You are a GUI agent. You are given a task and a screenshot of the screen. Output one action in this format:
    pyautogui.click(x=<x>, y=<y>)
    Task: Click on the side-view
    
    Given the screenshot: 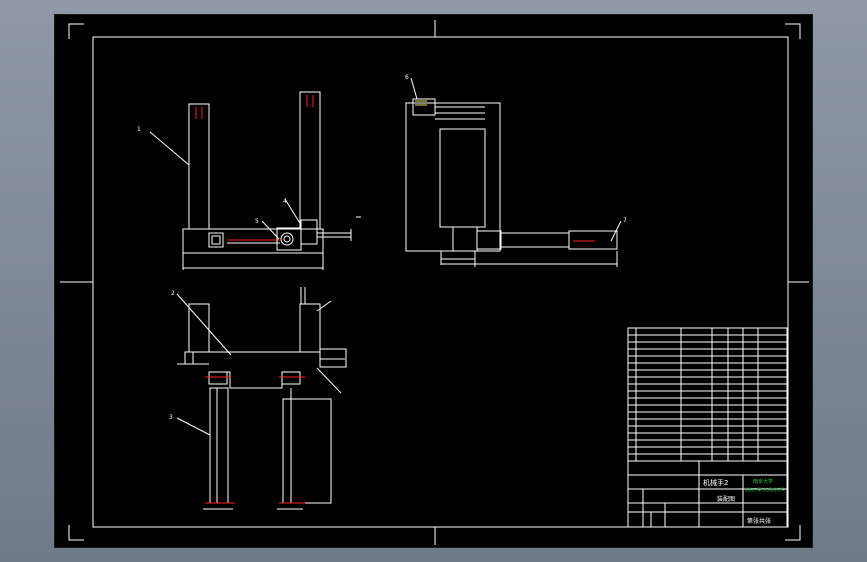 What is the action you would take?
    pyautogui.click(x=511, y=182)
    